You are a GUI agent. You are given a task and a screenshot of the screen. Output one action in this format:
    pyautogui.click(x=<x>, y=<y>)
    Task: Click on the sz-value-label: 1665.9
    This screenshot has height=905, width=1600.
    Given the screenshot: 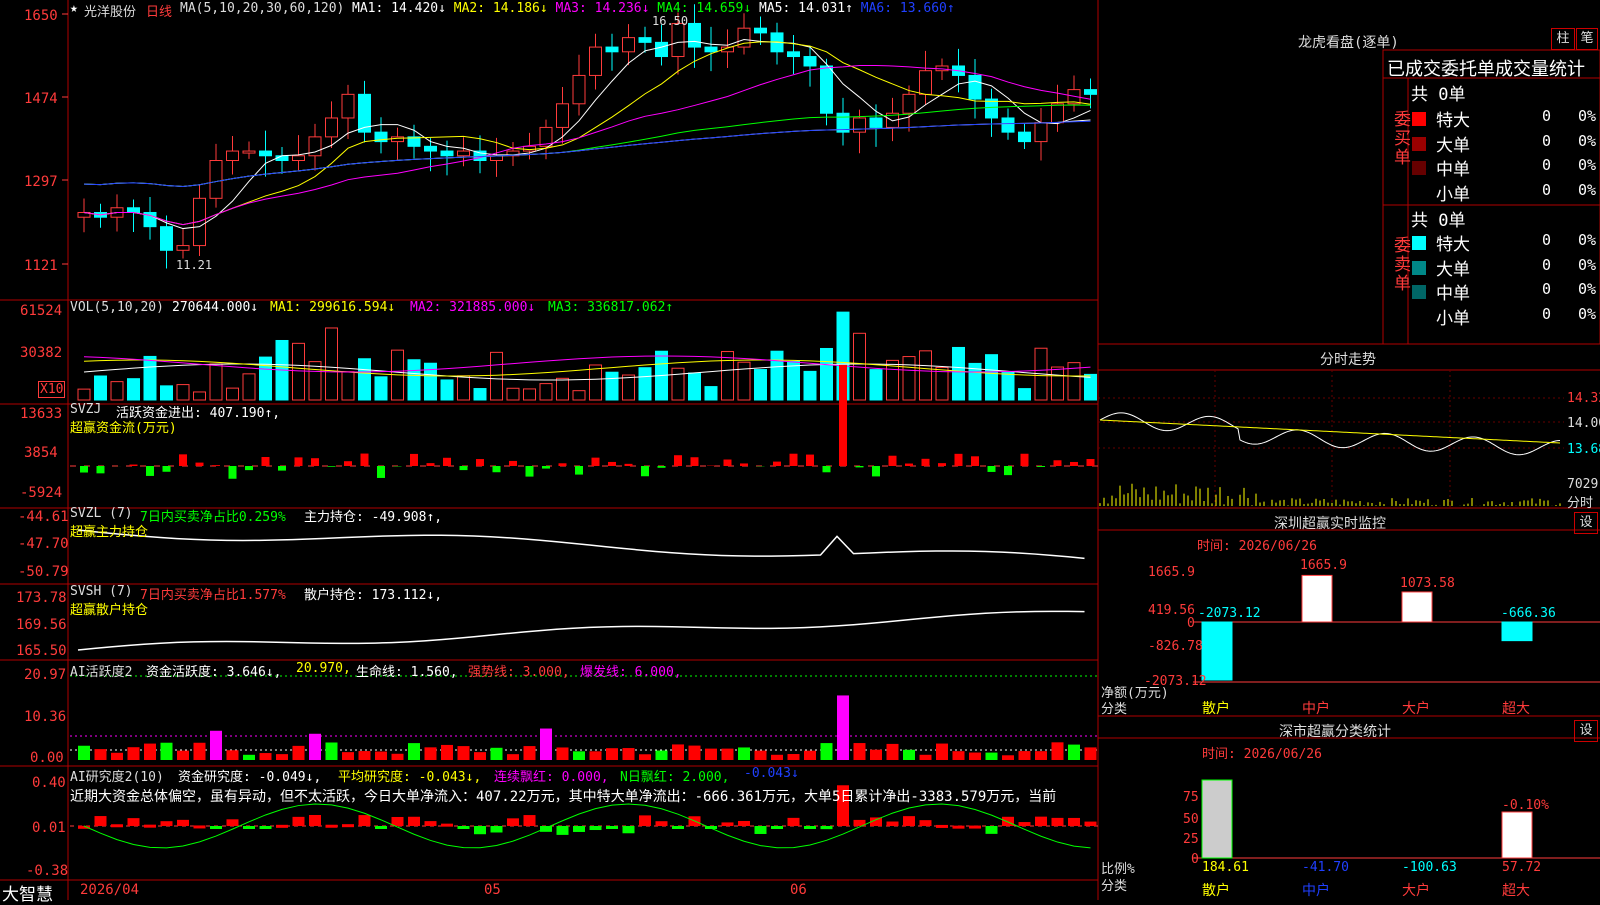 What is the action you would take?
    pyautogui.click(x=1323, y=565)
    